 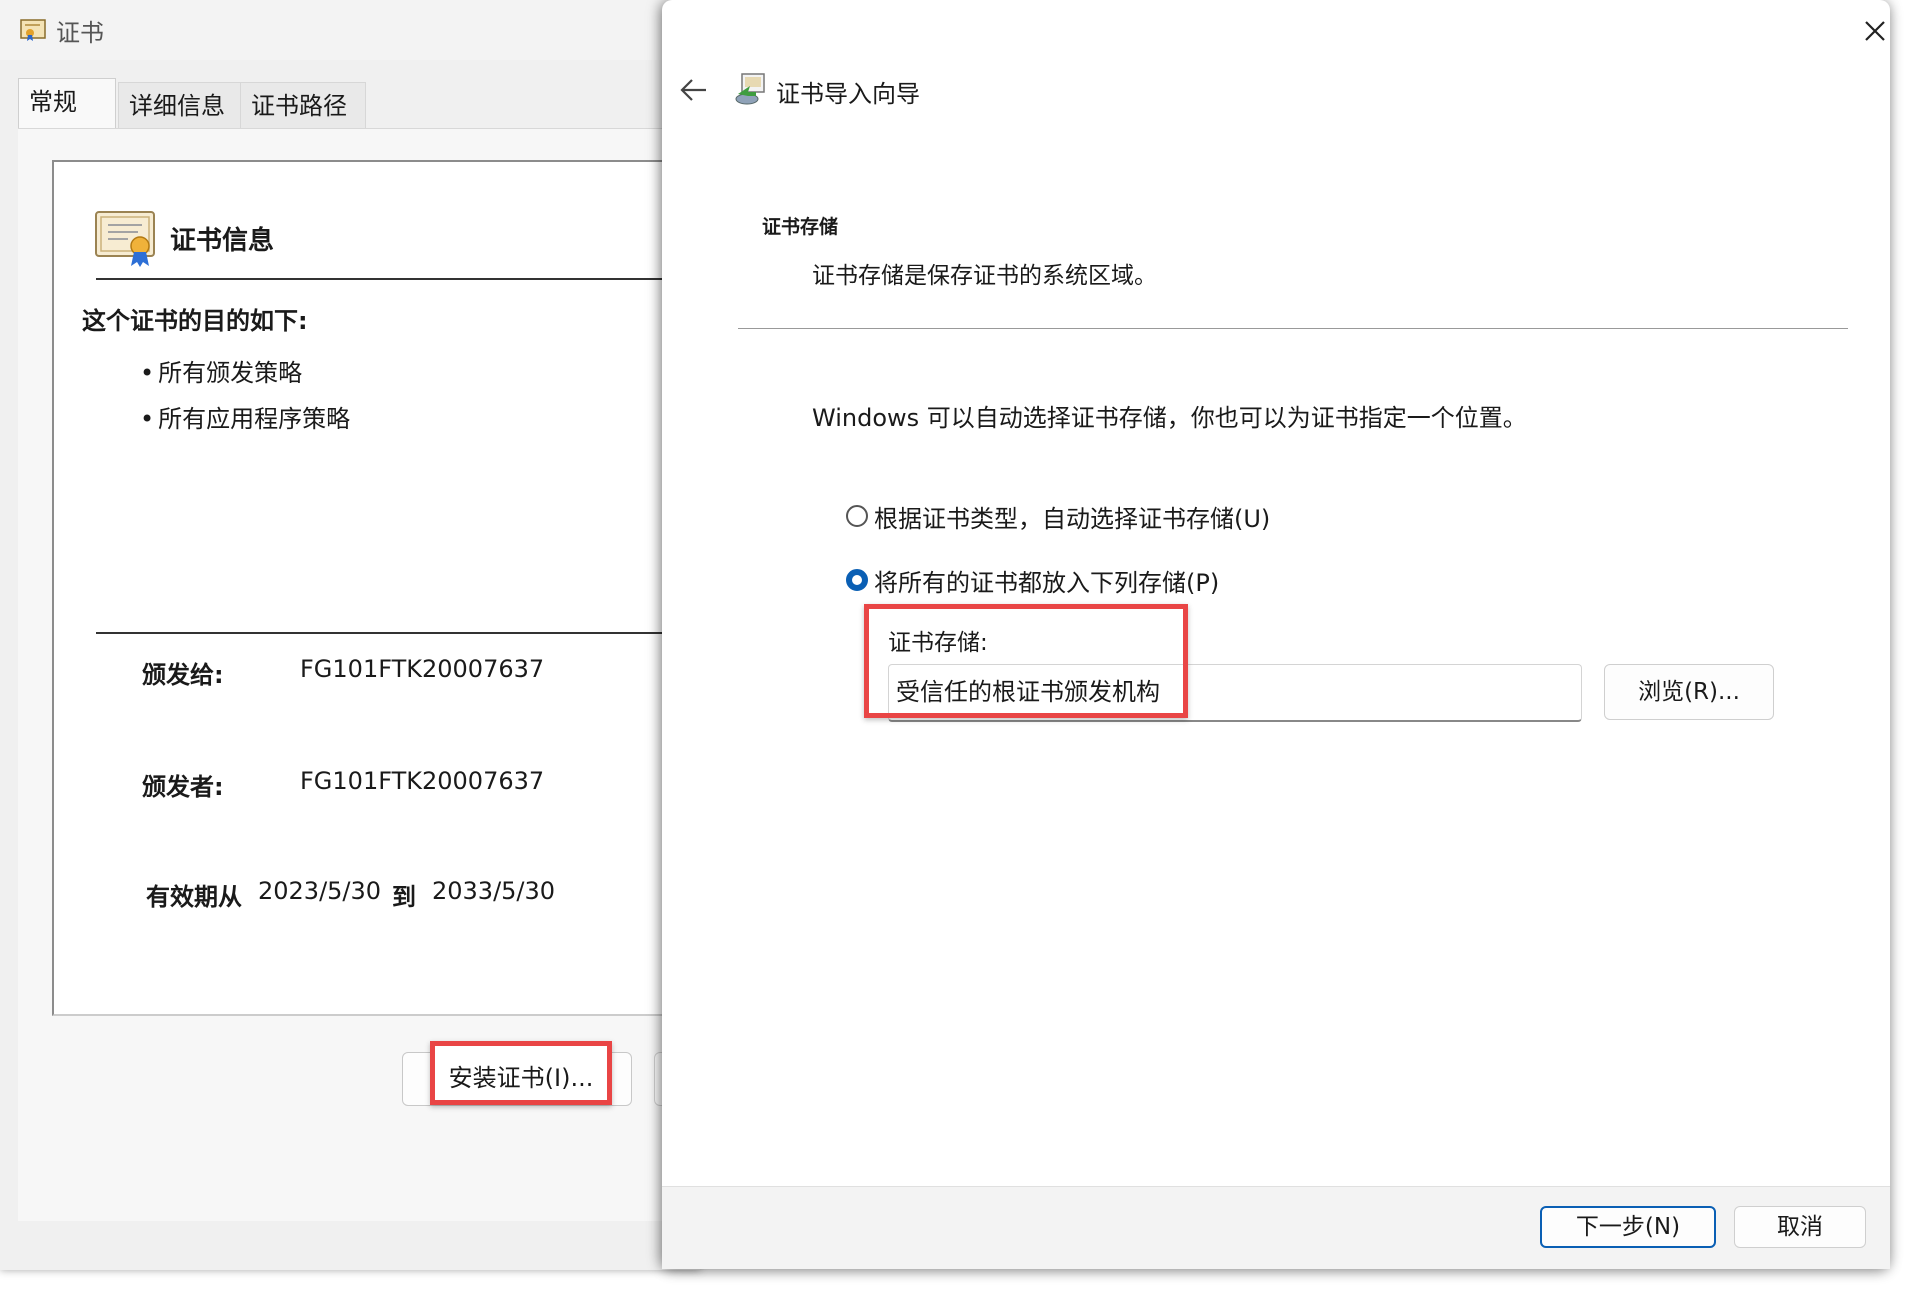 I want to click on purpose-heading: 这个证书的目的如下:, so click(x=195, y=321).